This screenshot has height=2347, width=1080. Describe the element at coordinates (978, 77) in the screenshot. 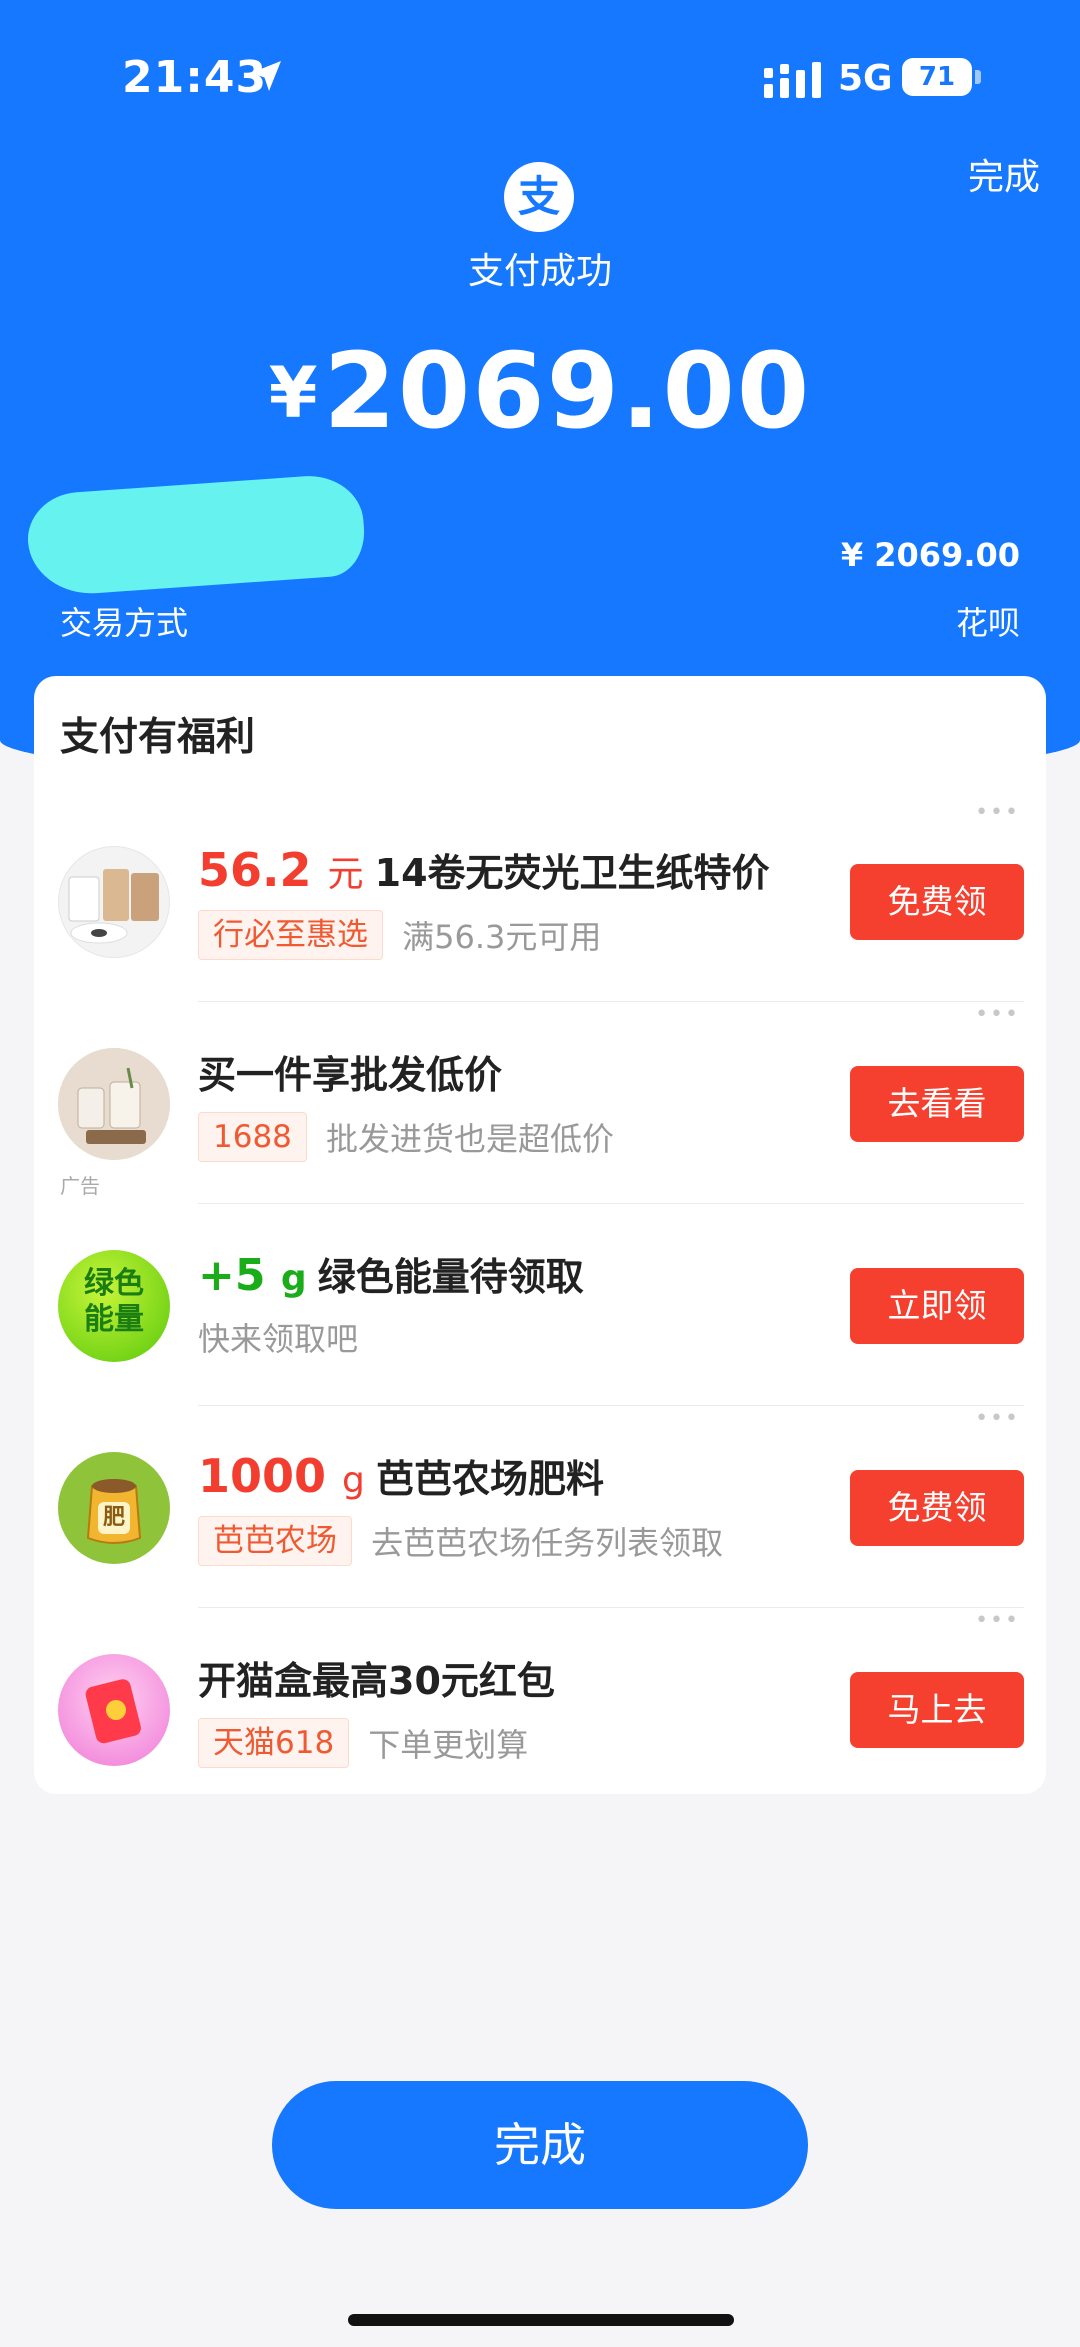

I see `battery-tip` at that location.